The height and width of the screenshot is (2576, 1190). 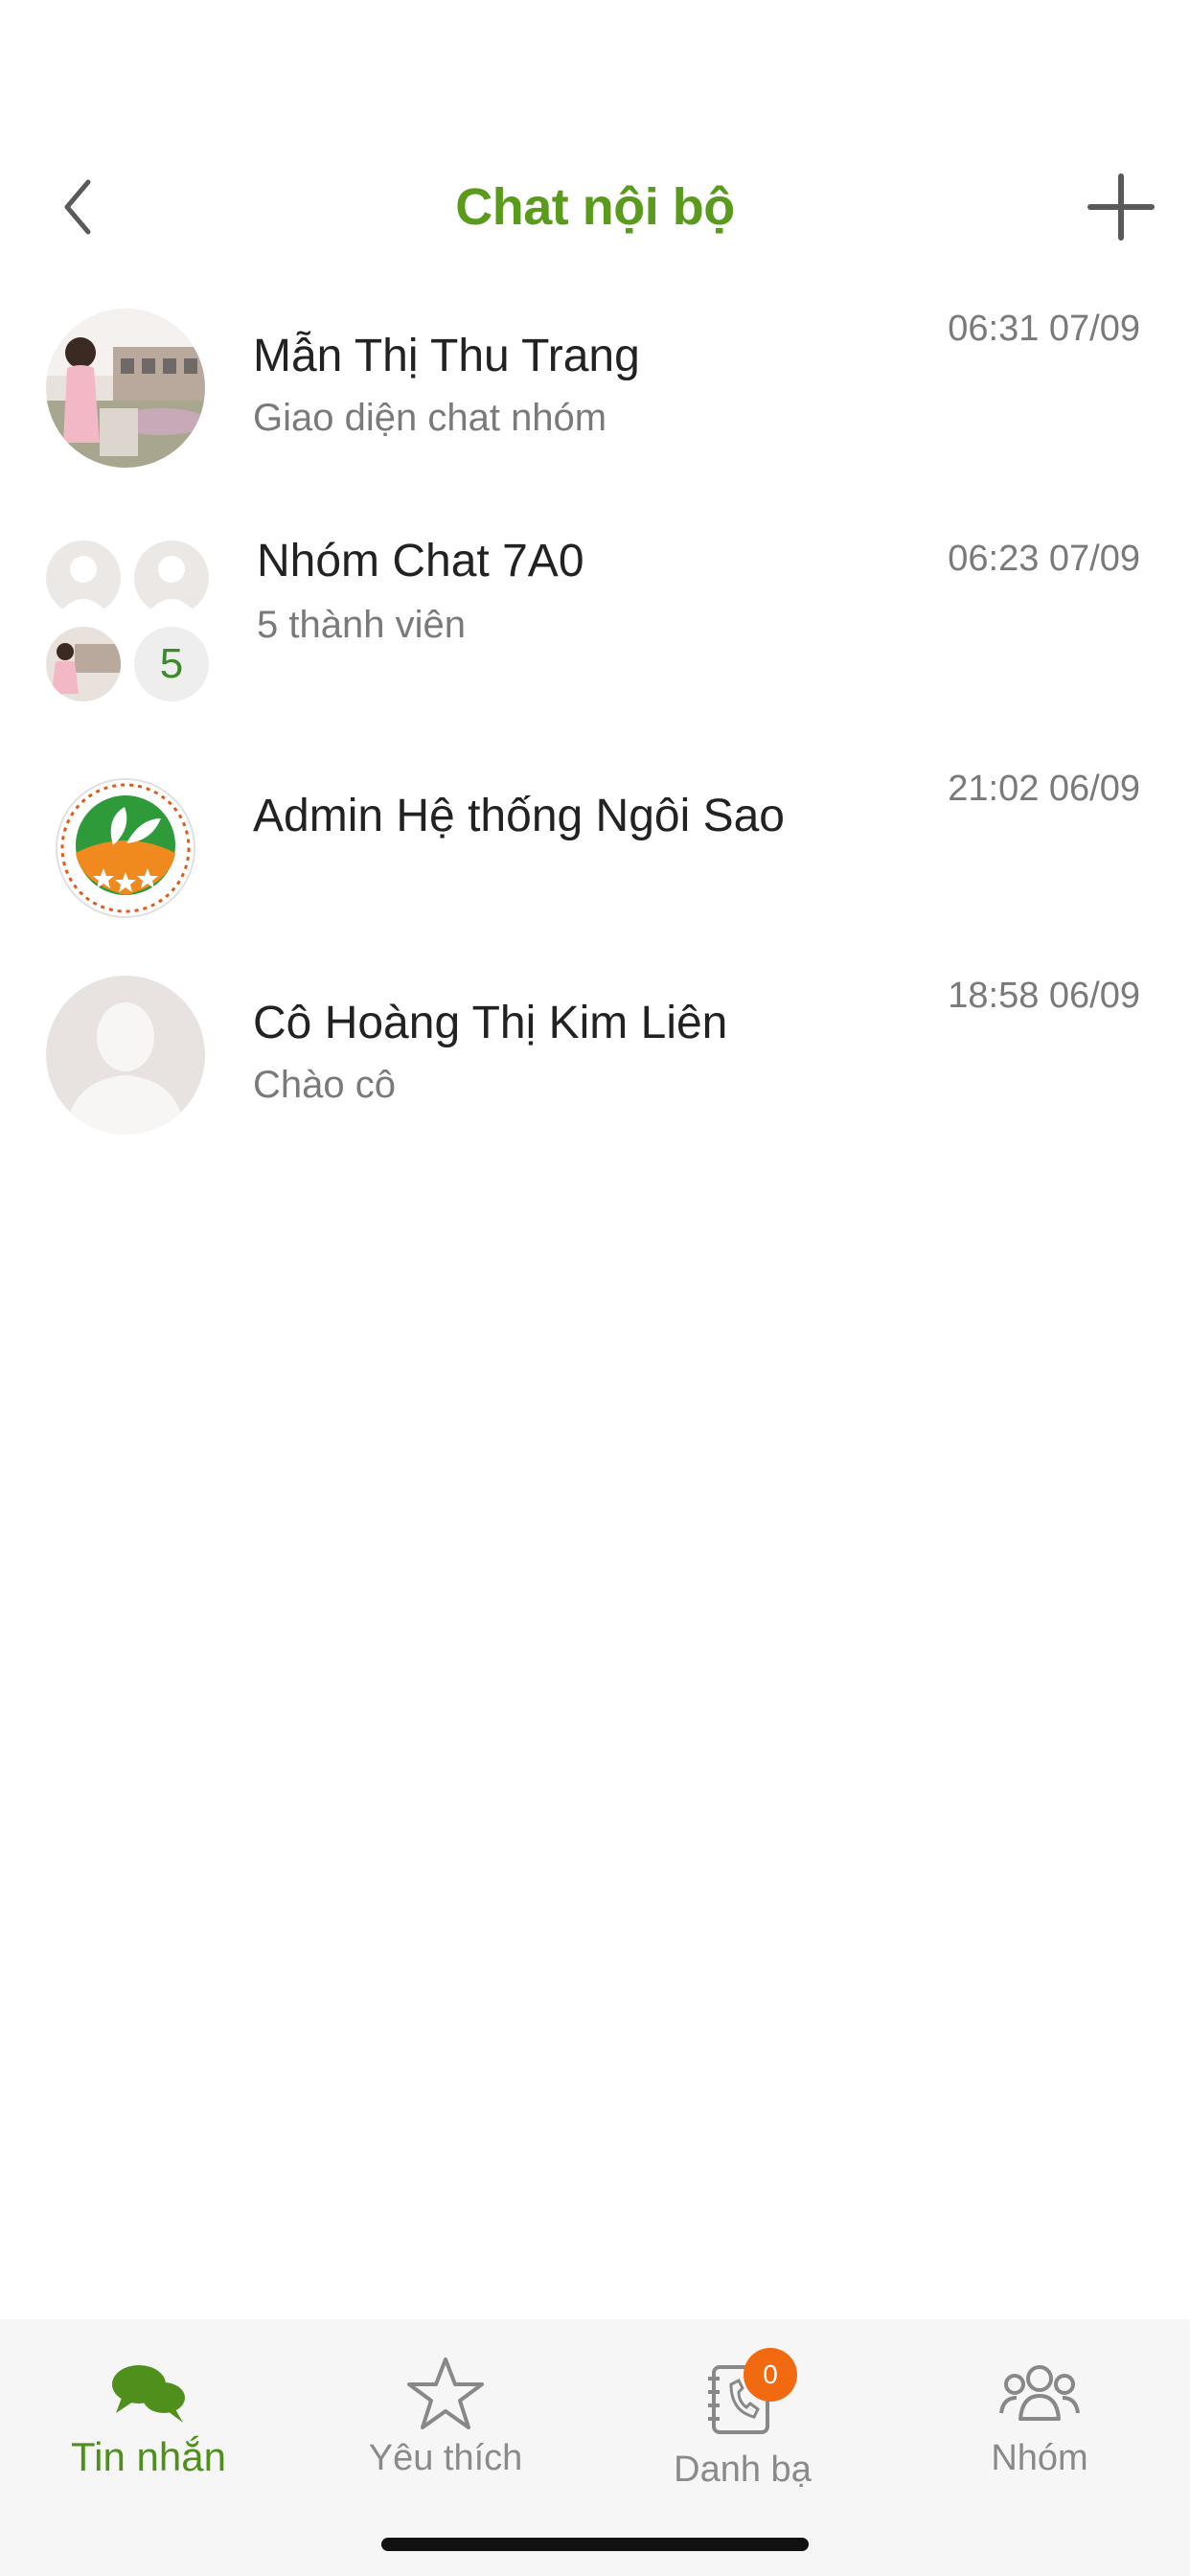 What do you see at coordinates (362, 625) in the screenshot?
I see `chat-preview: 5 thành viên` at bounding box center [362, 625].